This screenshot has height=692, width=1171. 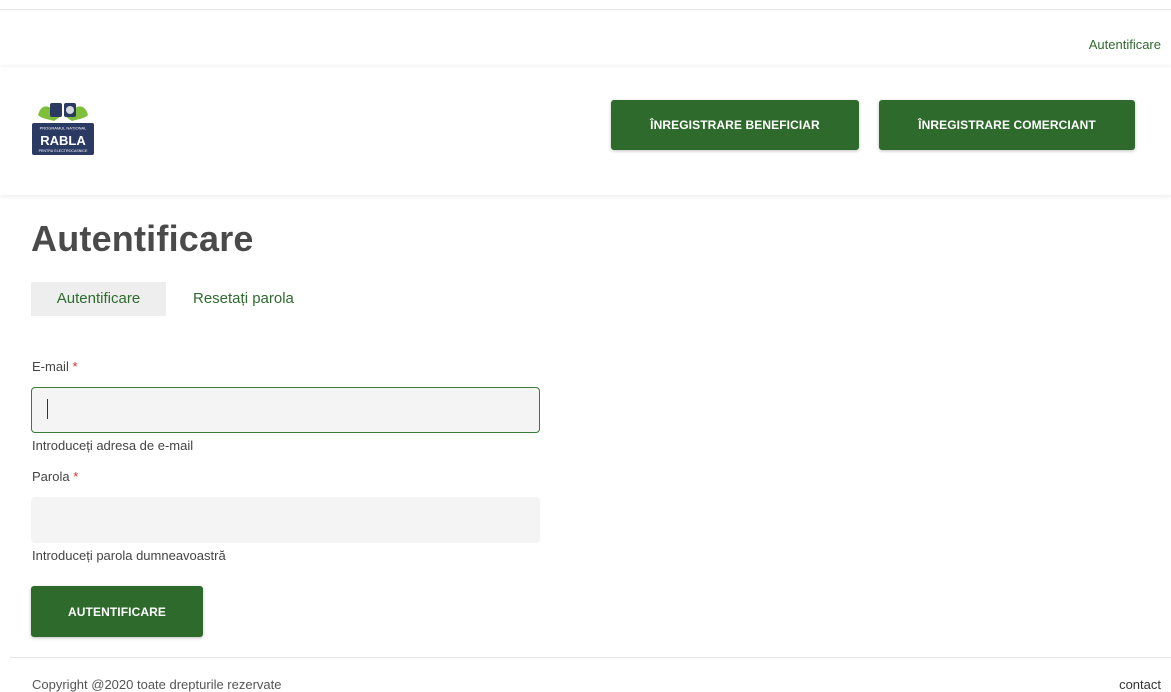 I want to click on password-help-text: Introduceți parola dumneavoastră, so click(x=129, y=555).